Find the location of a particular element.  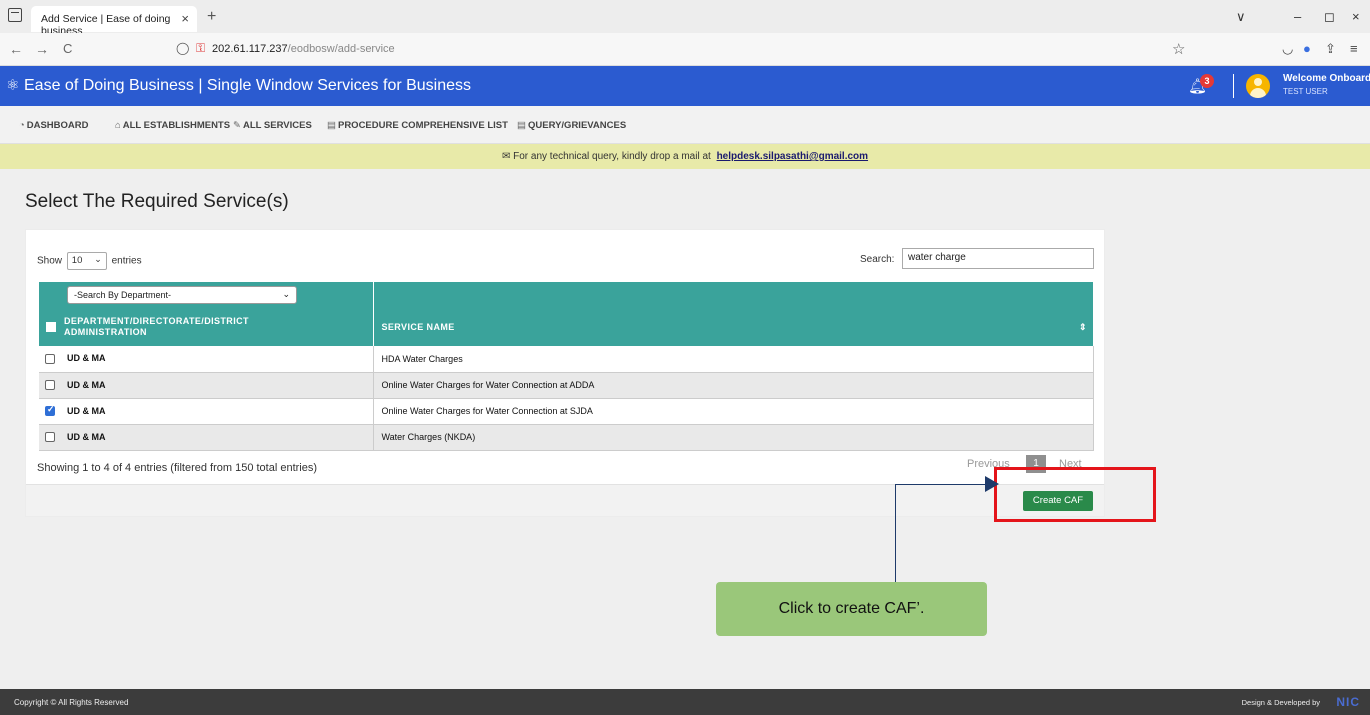

callout-box: Click to create CAF’. is located at coordinates (851, 609).